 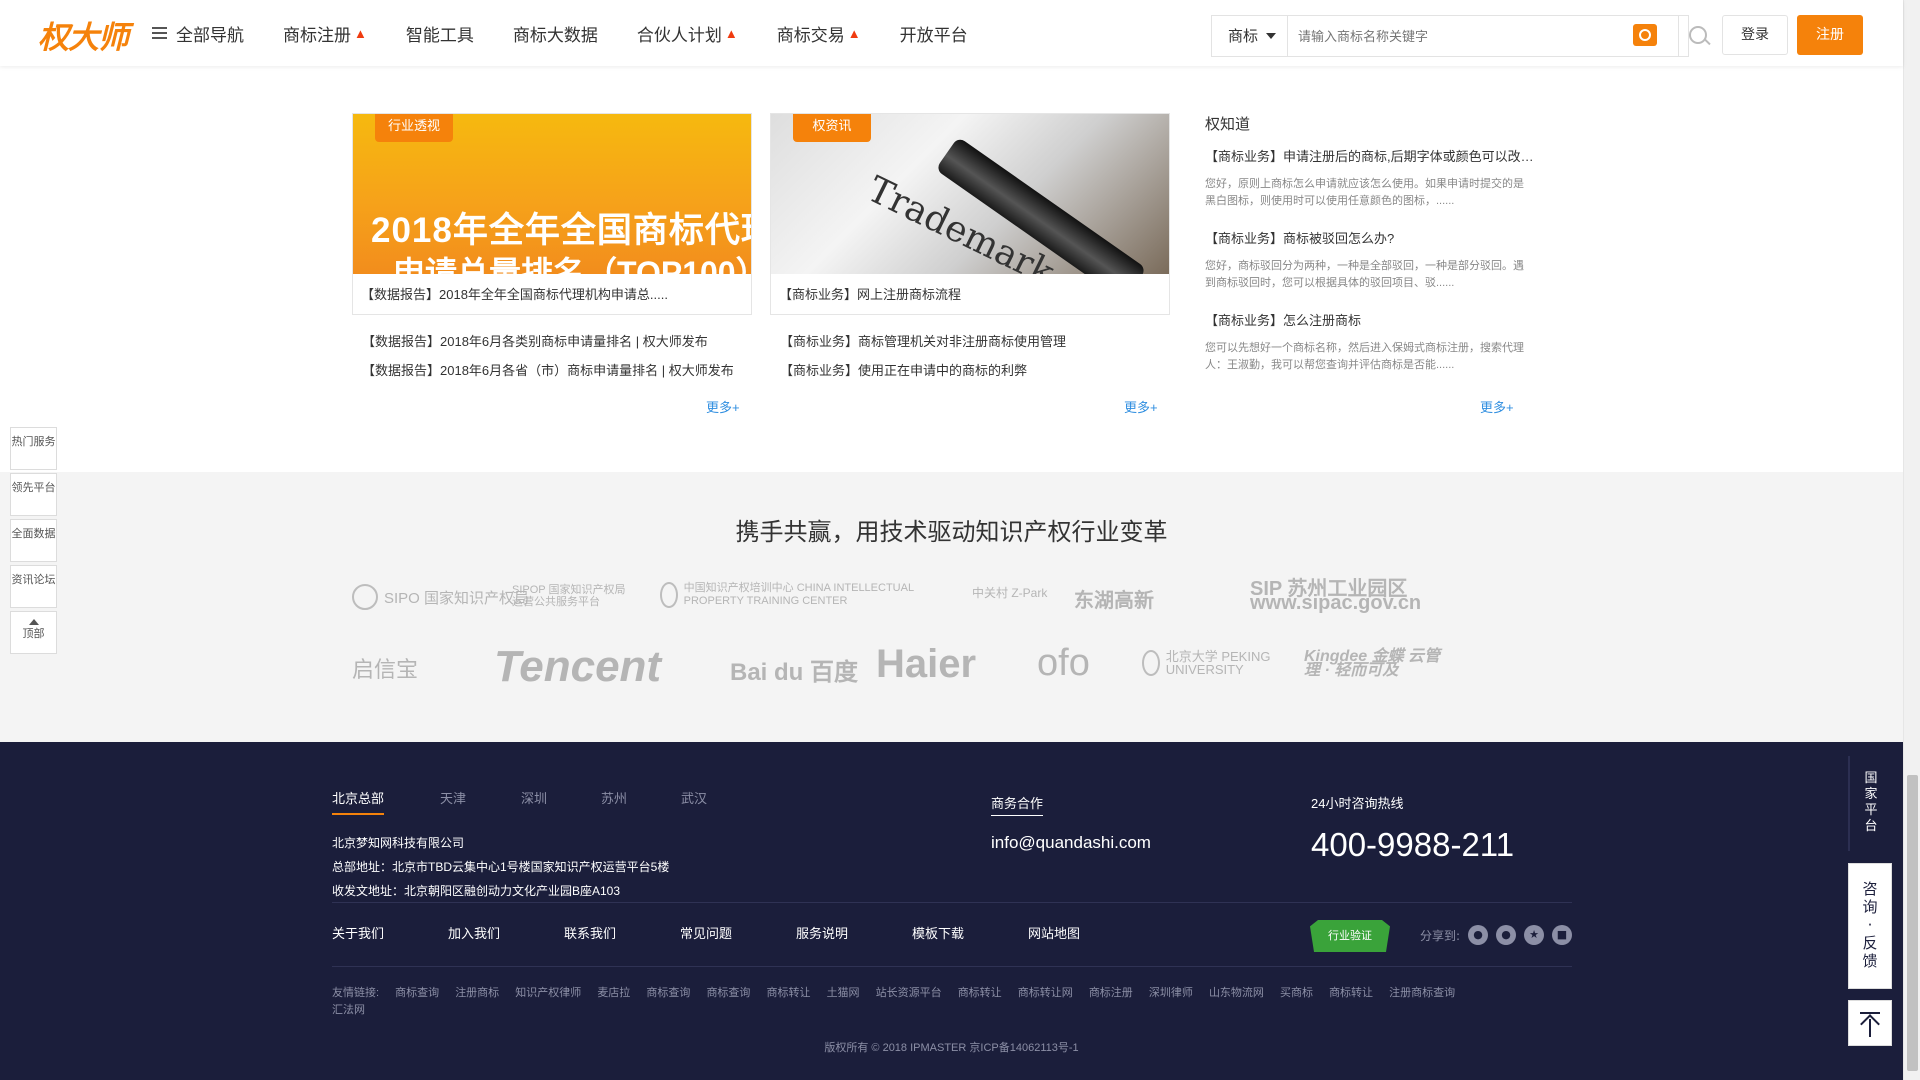 What do you see at coordinates (477, 993) in the screenshot?
I see `friend-link: 注册商标` at bounding box center [477, 993].